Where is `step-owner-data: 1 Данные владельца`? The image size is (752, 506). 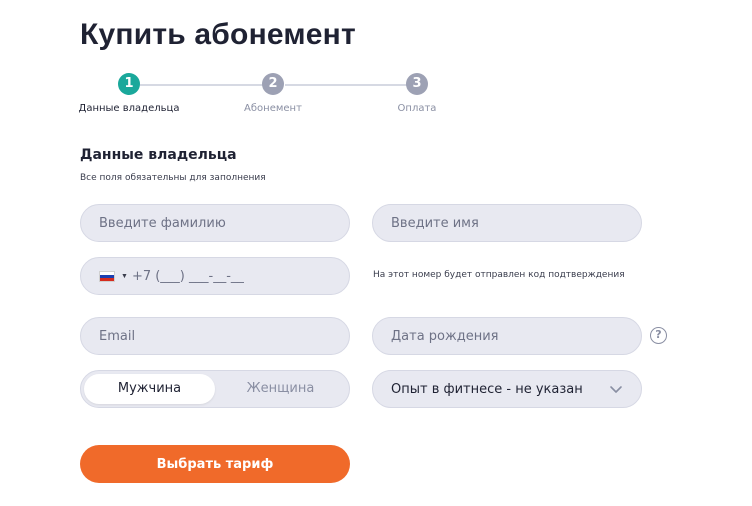 step-owner-data: 1 Данные владельца is located at coordinates (129, 93).